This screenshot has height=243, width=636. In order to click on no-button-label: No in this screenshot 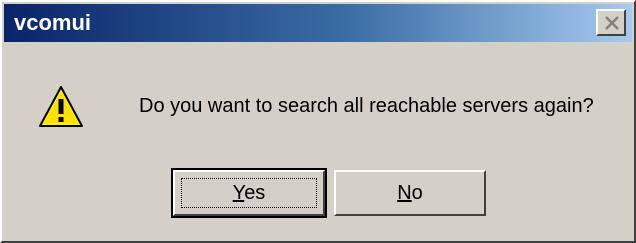, I will do `click(410, 193)`.